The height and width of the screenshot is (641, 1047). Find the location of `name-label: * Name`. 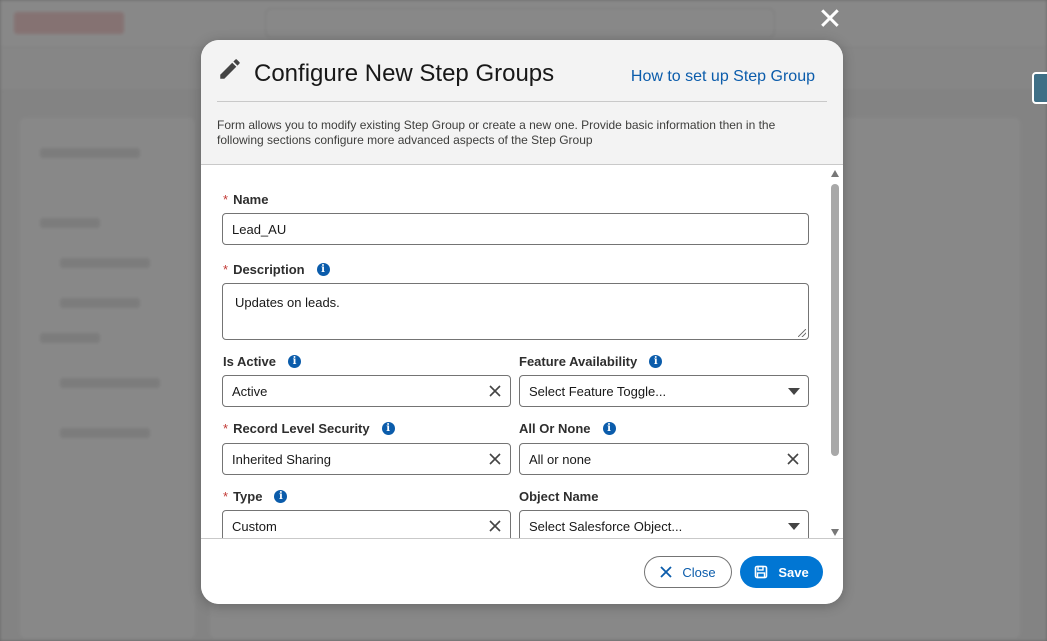

name-label: * Name is located at coordinates (246, 199).